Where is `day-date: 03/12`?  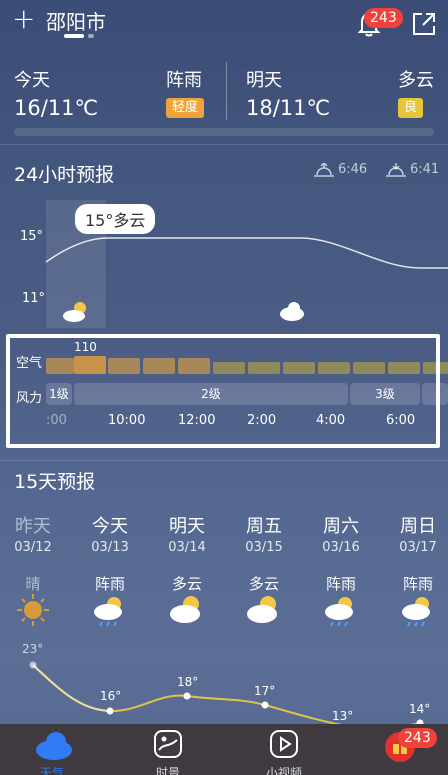 day-date: 03/12 is located at coordinates (33, 547).